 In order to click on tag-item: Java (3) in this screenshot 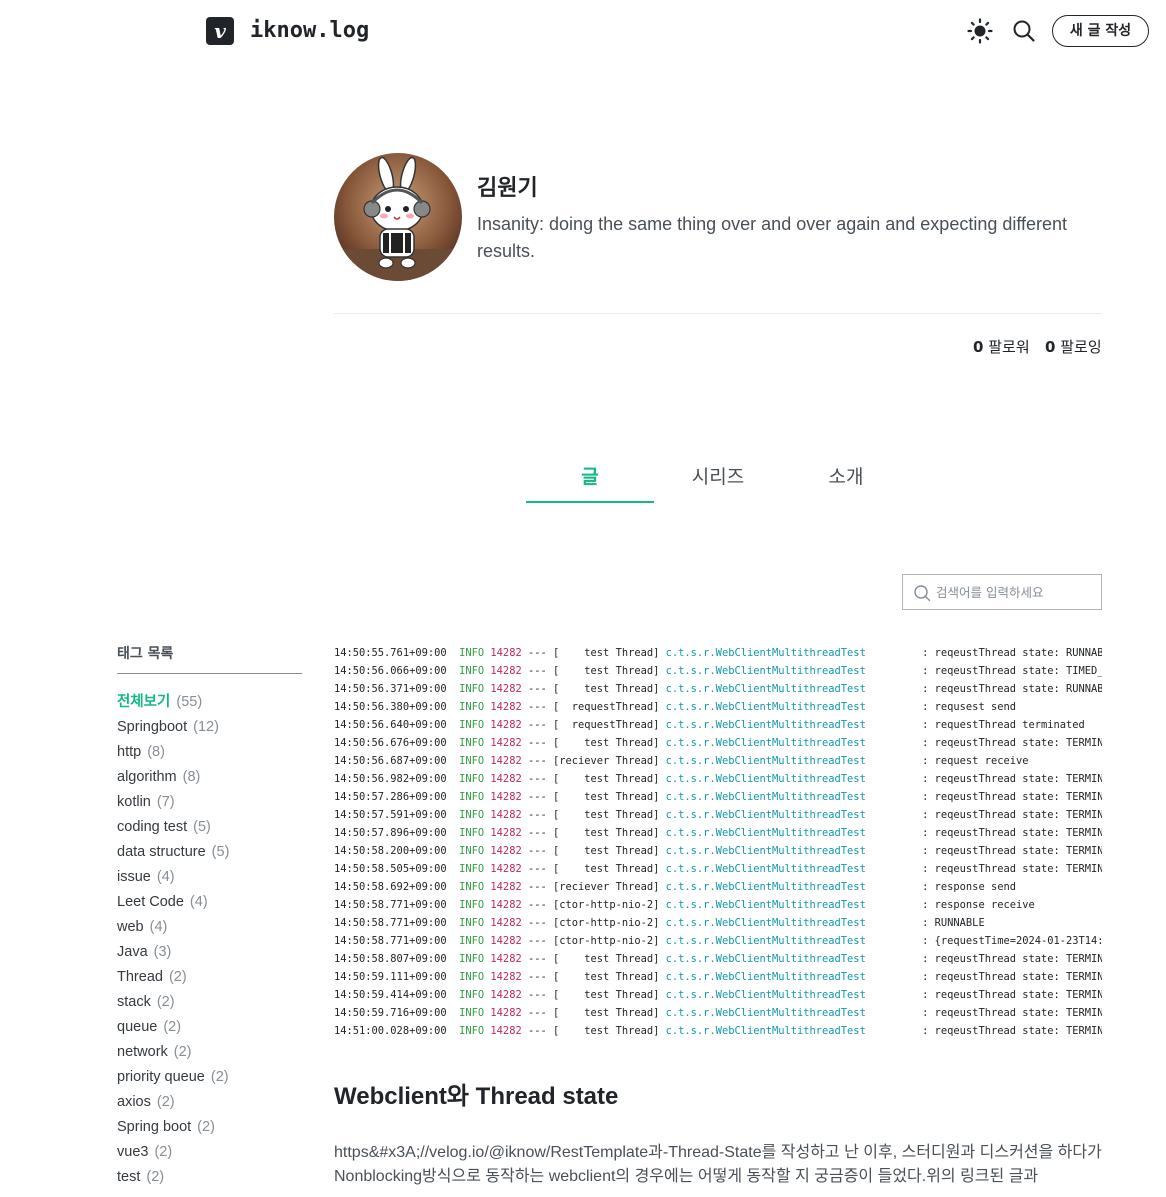, I will do `click(173, 952)`.